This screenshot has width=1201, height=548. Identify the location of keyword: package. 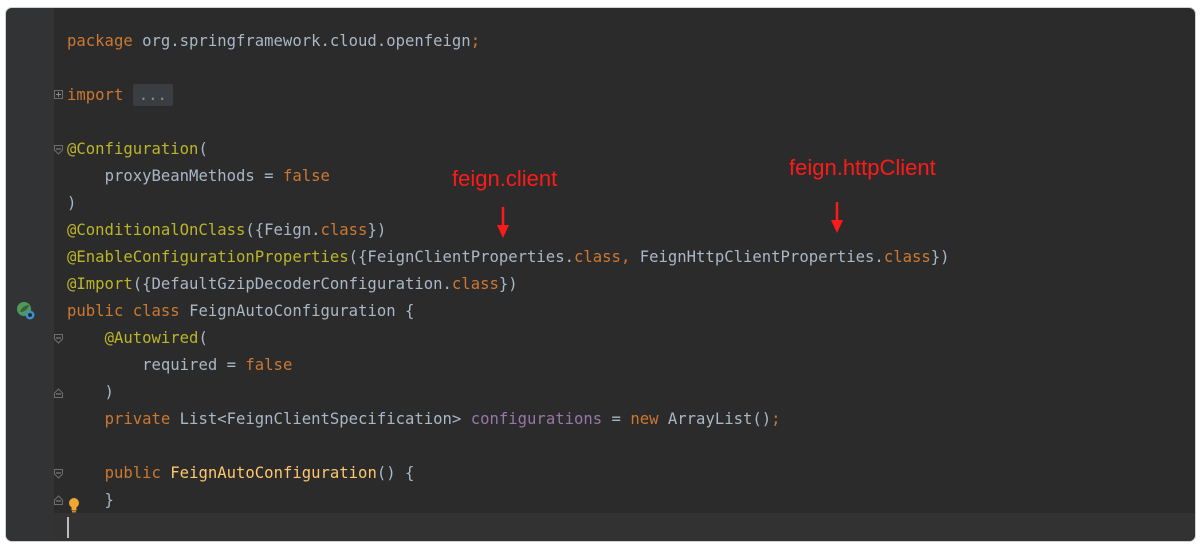
(100, 41).